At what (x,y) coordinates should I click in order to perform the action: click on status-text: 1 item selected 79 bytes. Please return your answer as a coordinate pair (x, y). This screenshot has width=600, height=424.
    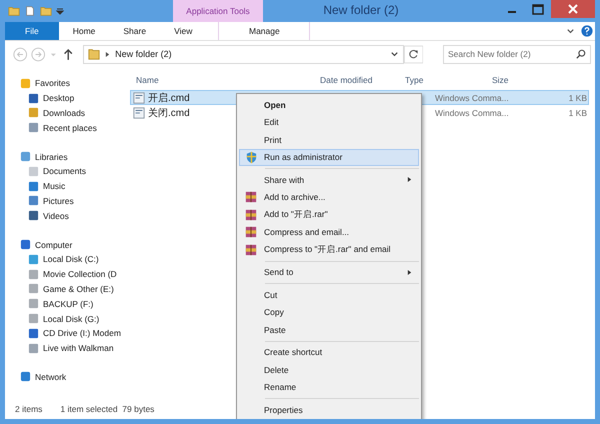
    Looking at the image, I should click on (107, 409).